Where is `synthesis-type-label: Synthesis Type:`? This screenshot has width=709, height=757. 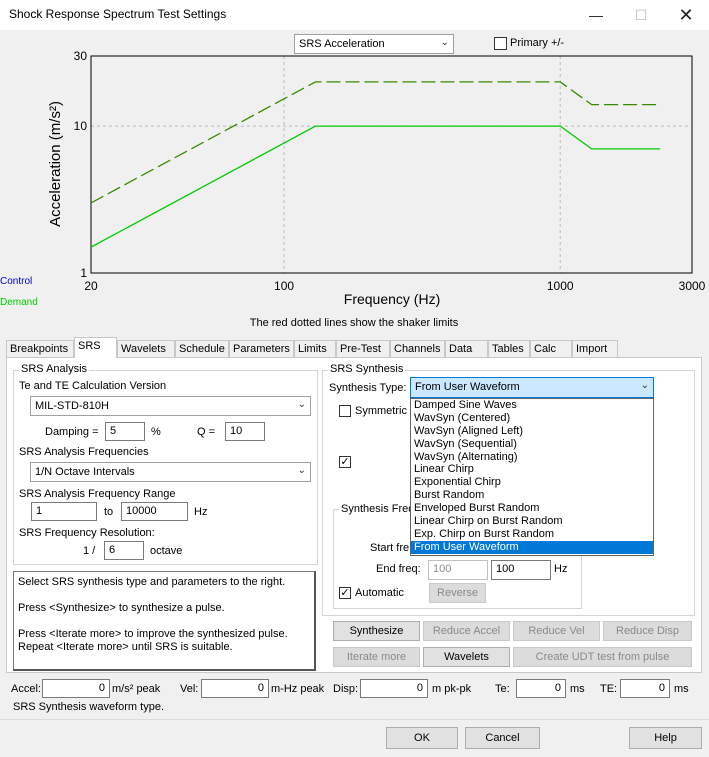 synthesis-type-label: Synthesis Type: is located at coordinates (368, 388).